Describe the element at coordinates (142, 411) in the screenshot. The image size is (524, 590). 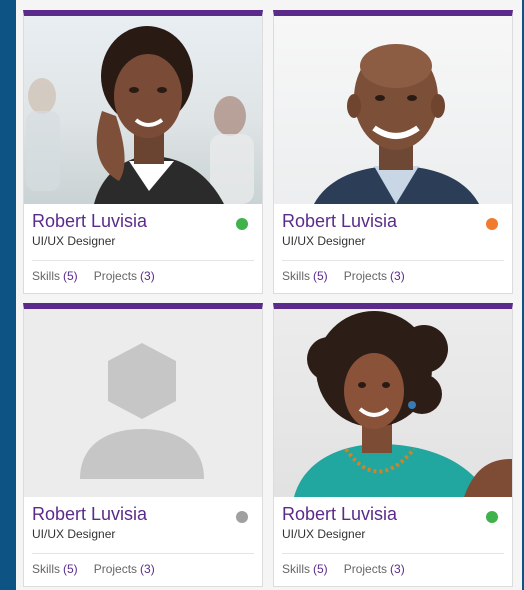
I see `user-placeholder-icon` at that location.